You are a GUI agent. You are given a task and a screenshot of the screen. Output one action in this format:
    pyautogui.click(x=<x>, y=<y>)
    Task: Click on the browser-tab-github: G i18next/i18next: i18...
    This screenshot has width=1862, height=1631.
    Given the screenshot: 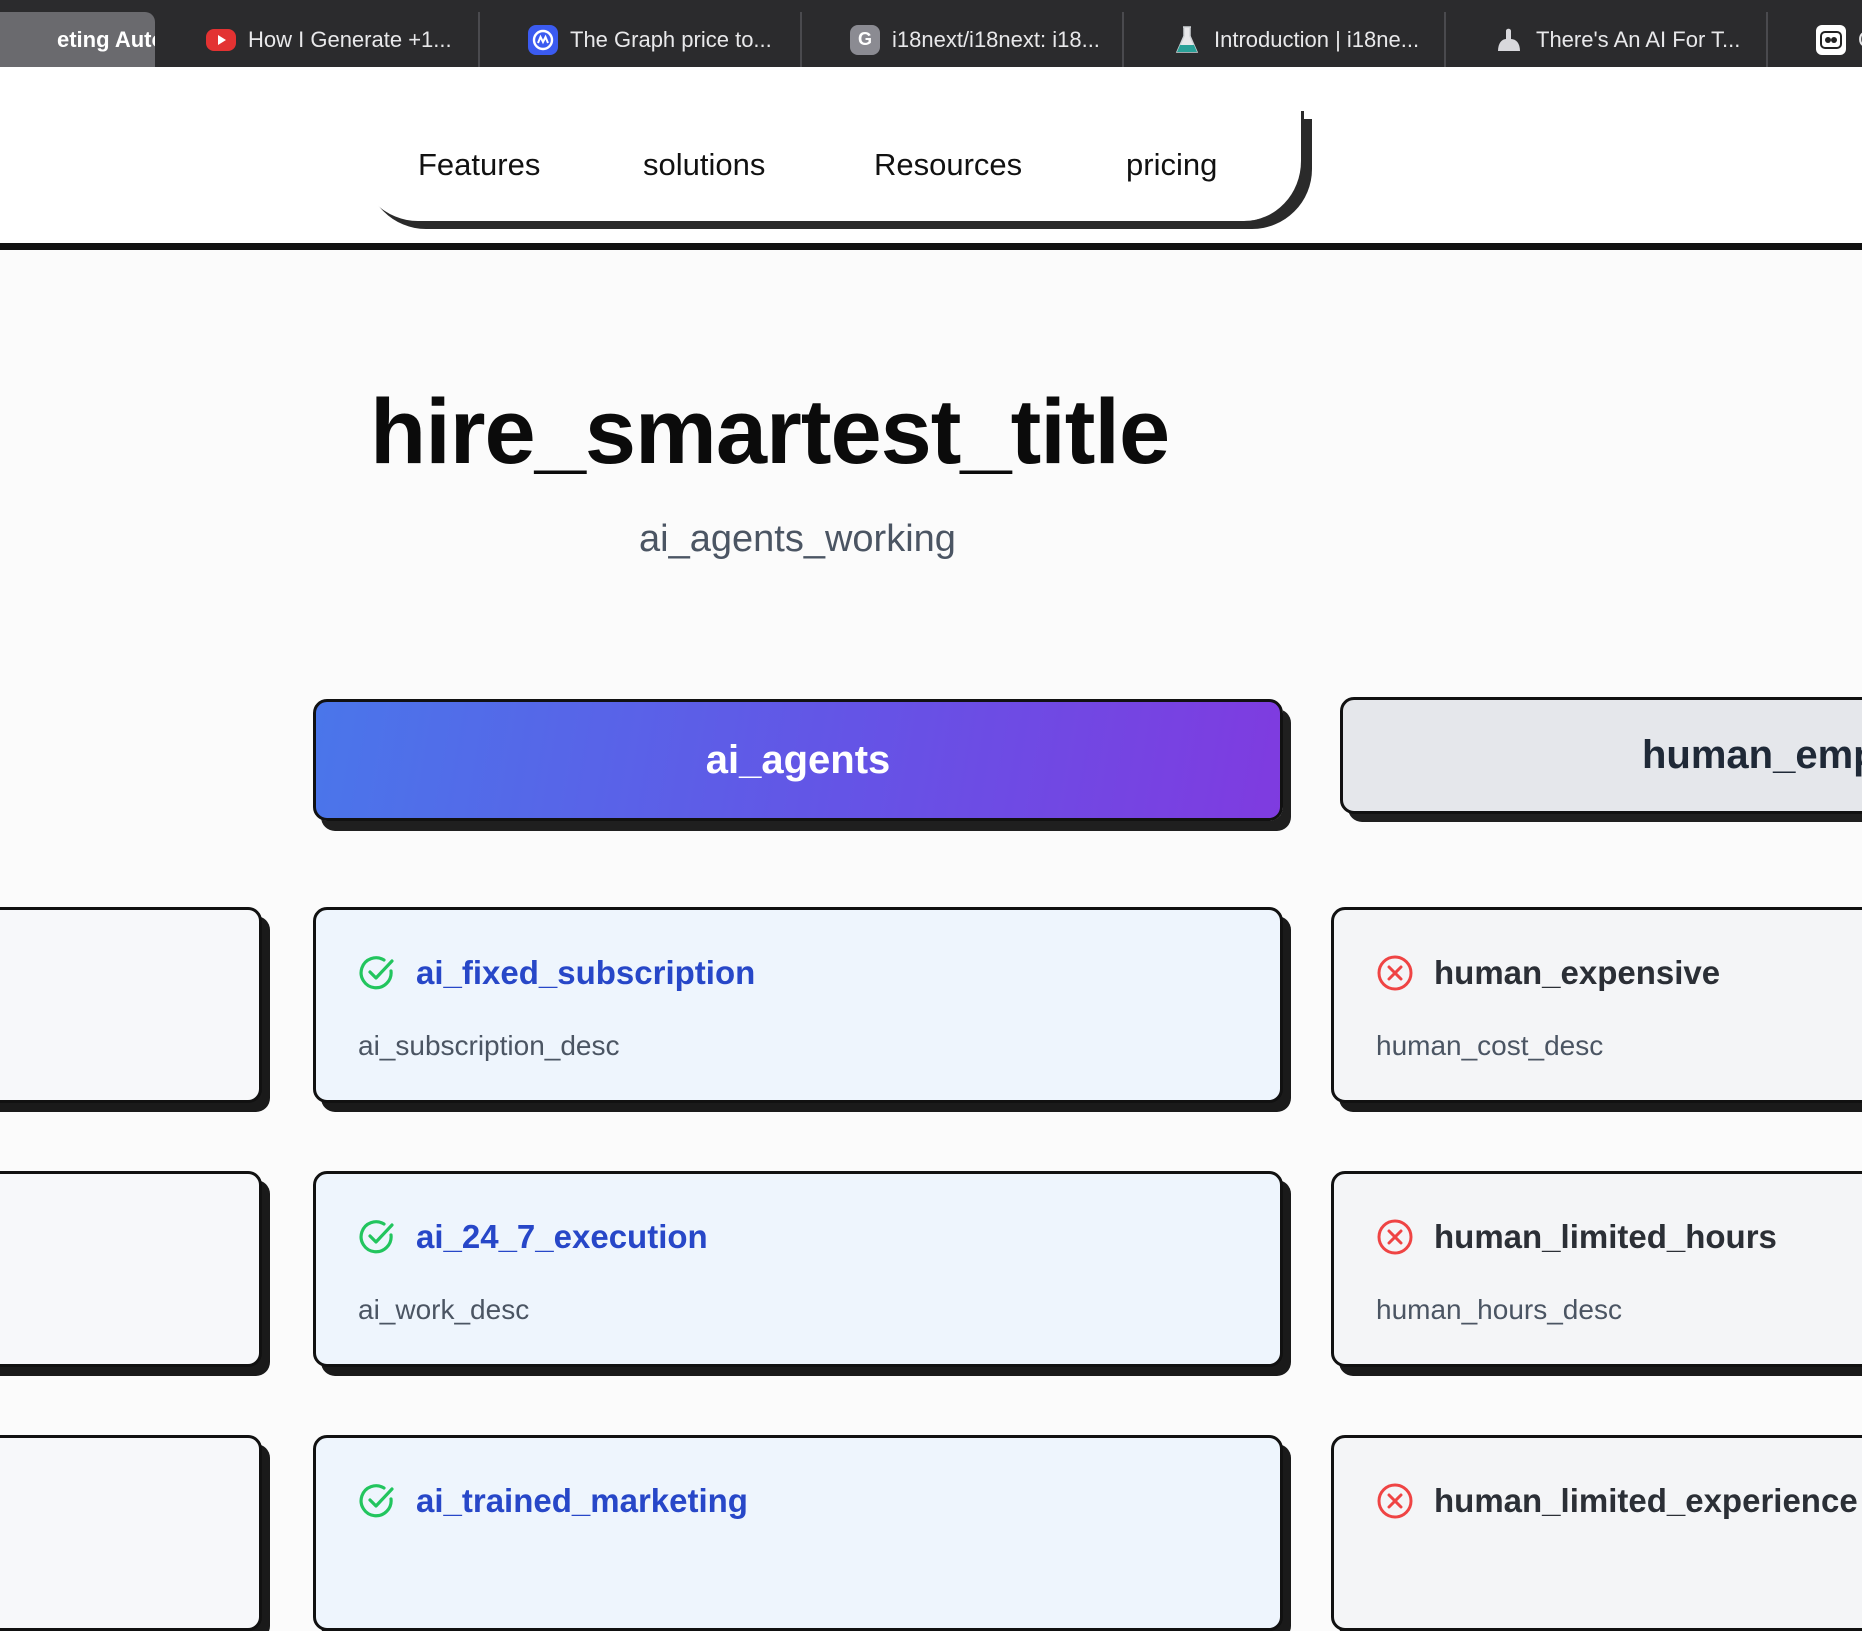 What is the action you would take?
    pyautogui.click(x=963, y=39)
    